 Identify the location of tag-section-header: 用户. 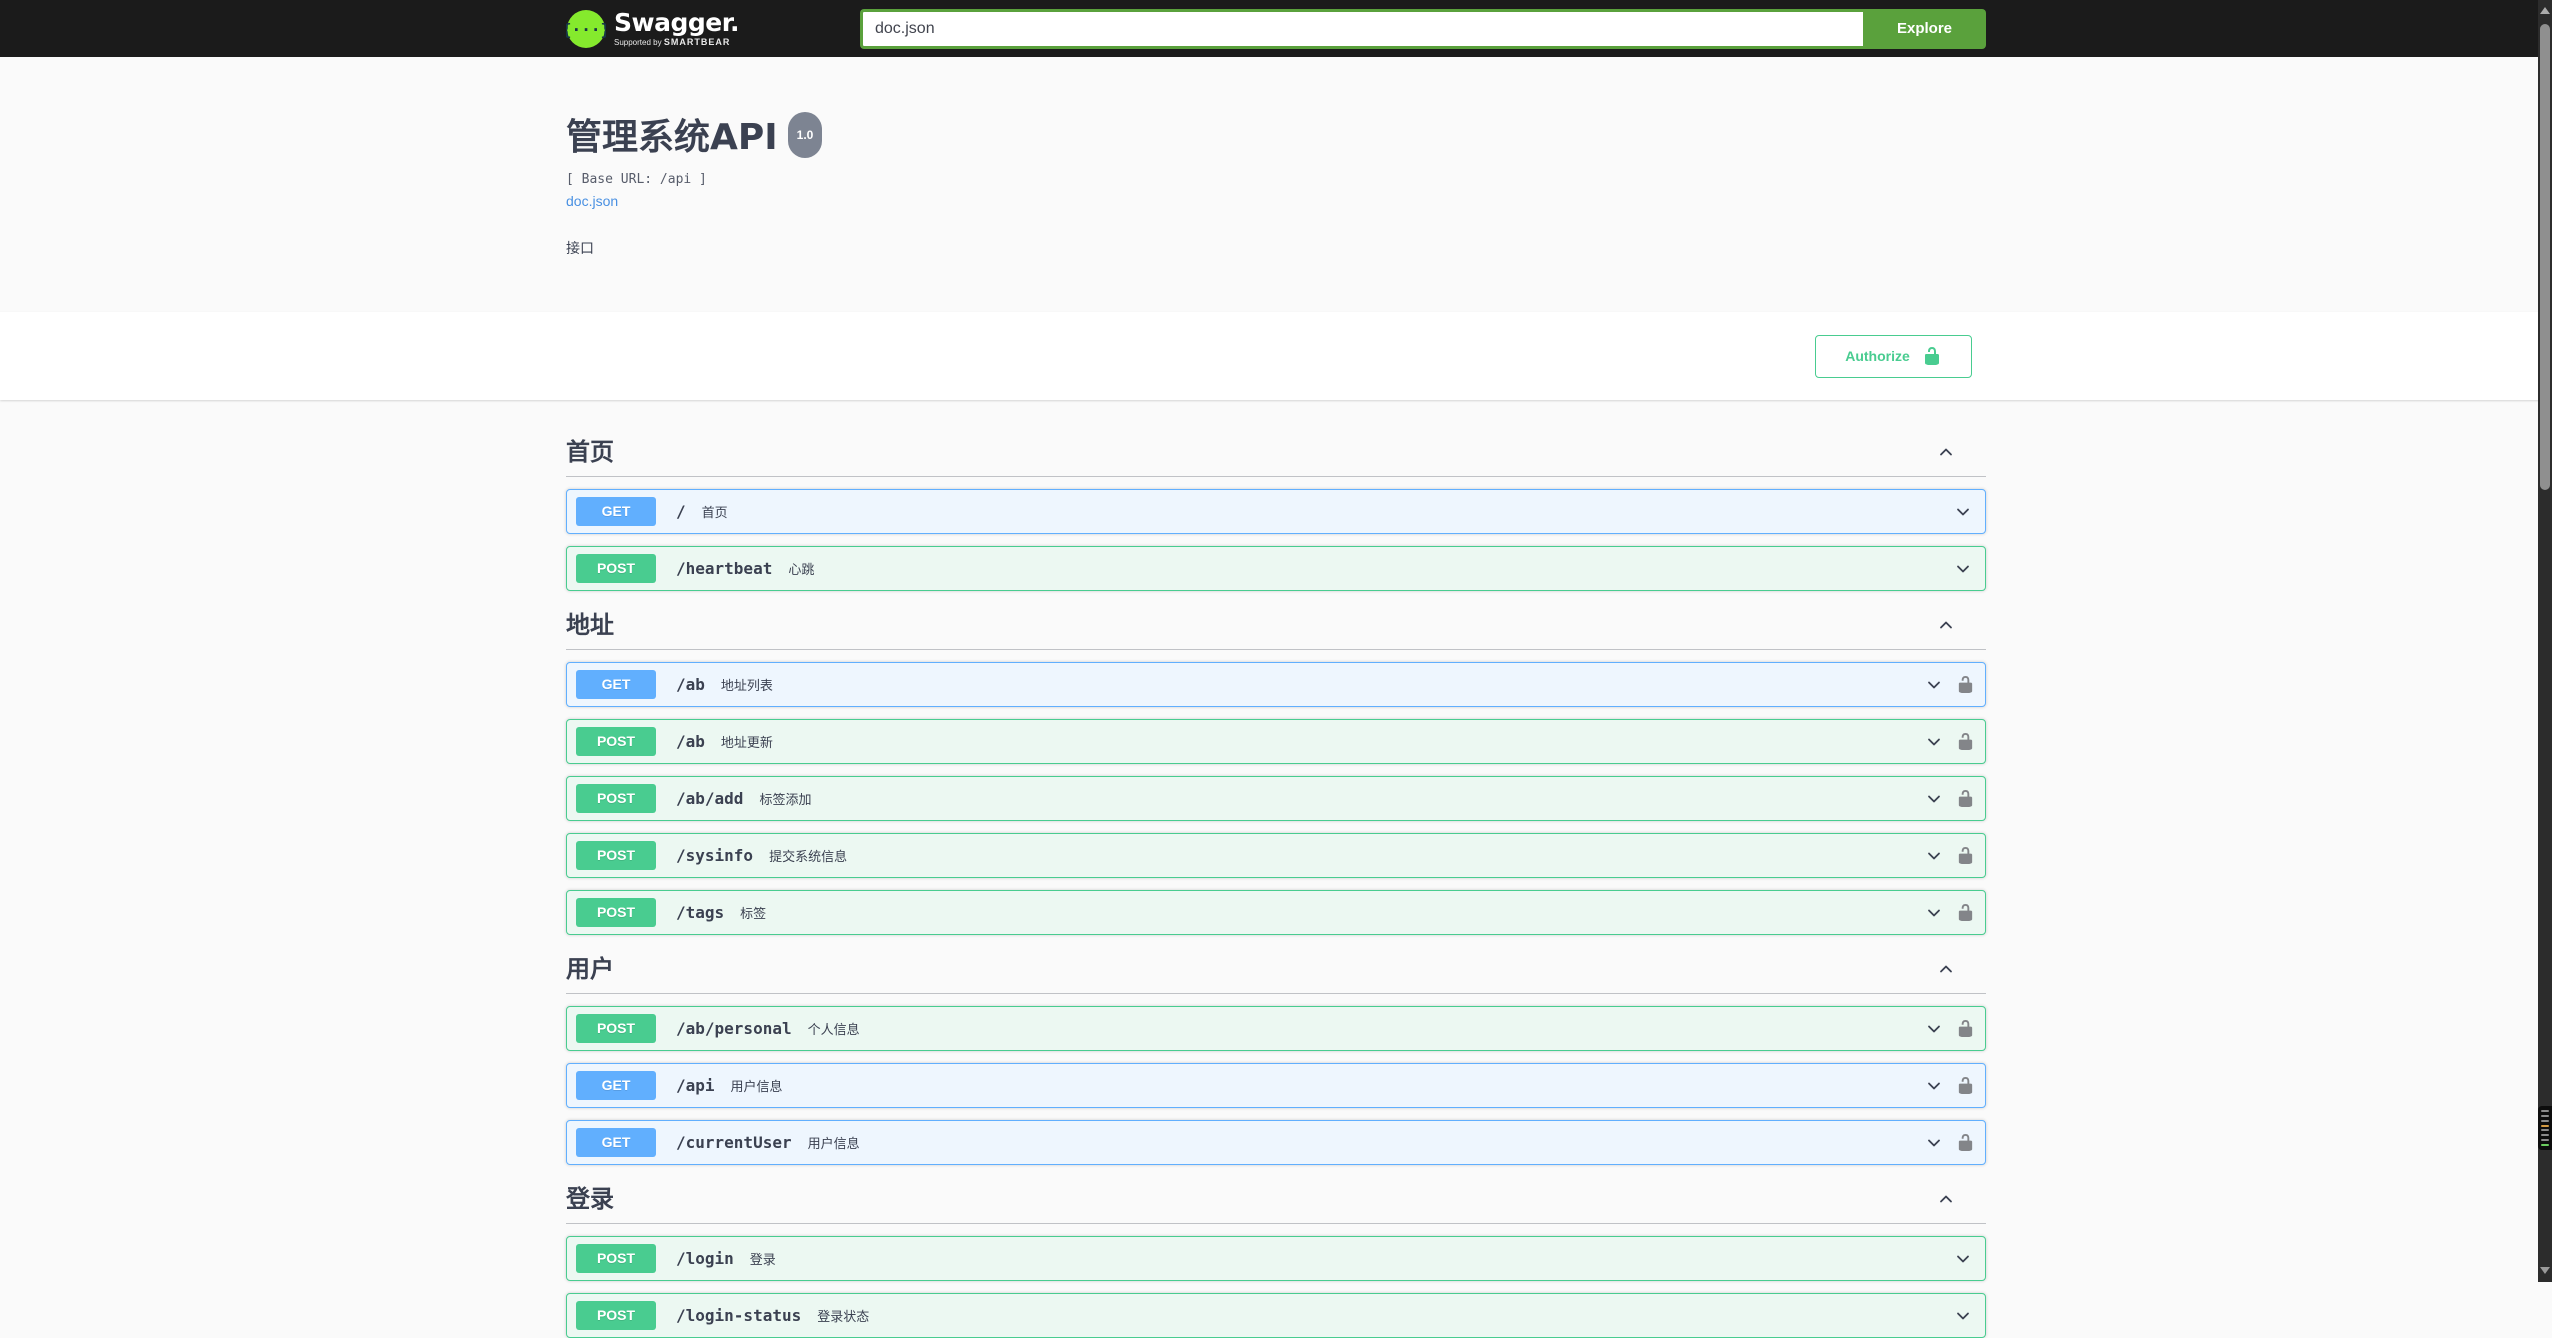
(1276, 974).